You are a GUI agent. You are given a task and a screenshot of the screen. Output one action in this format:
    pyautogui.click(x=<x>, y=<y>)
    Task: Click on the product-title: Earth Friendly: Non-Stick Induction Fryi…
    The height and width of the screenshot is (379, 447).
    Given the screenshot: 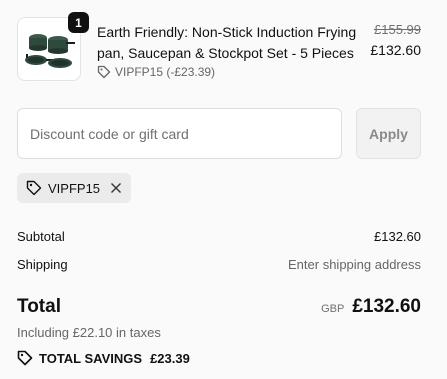 What is the action you would take?
    pyautogui.click(x=227, y=42)
    